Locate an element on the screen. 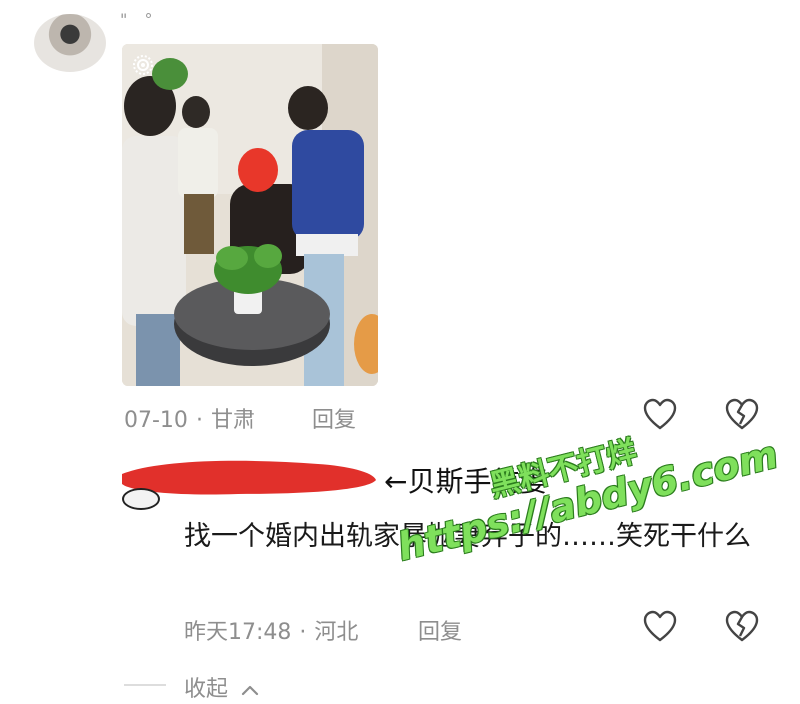 The height and width of the screenshot is (704, 800). collapse-button: 收起 is located at coordinates (221, 687).